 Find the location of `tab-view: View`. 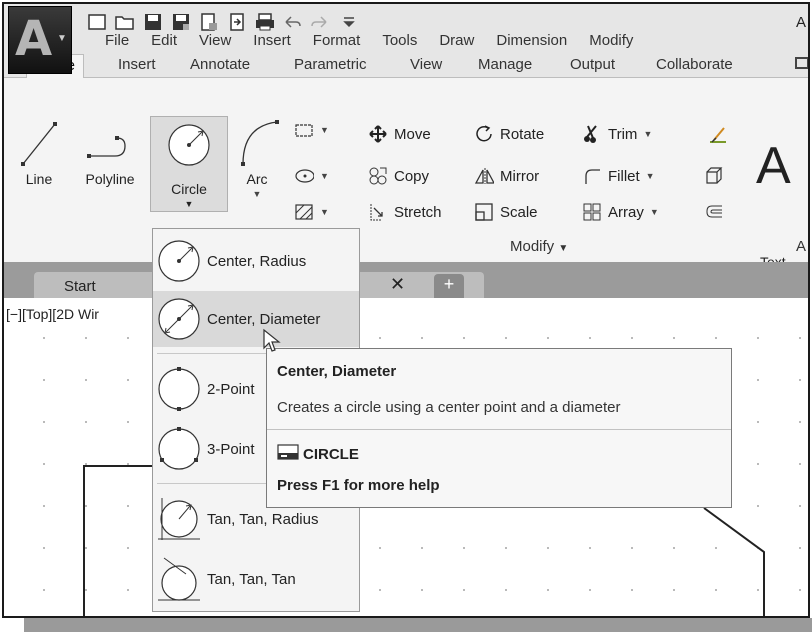

tab-view: View is located at coordinates (426, 64).